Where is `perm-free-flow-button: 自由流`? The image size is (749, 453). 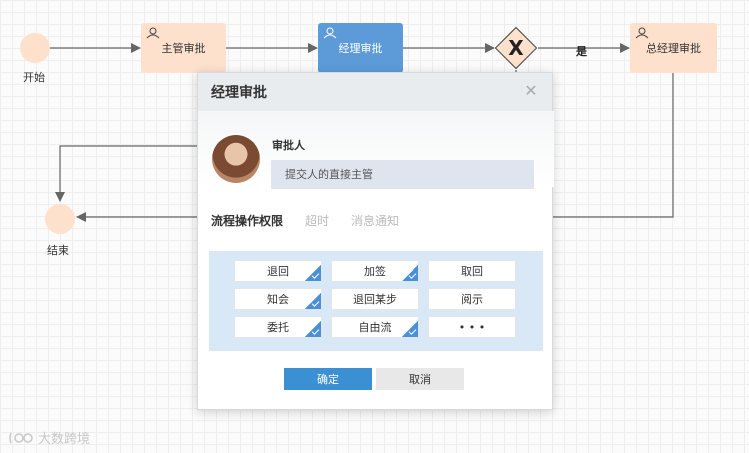
perm-free-flow-button: 自由流 is located at coordinates (375, 327).